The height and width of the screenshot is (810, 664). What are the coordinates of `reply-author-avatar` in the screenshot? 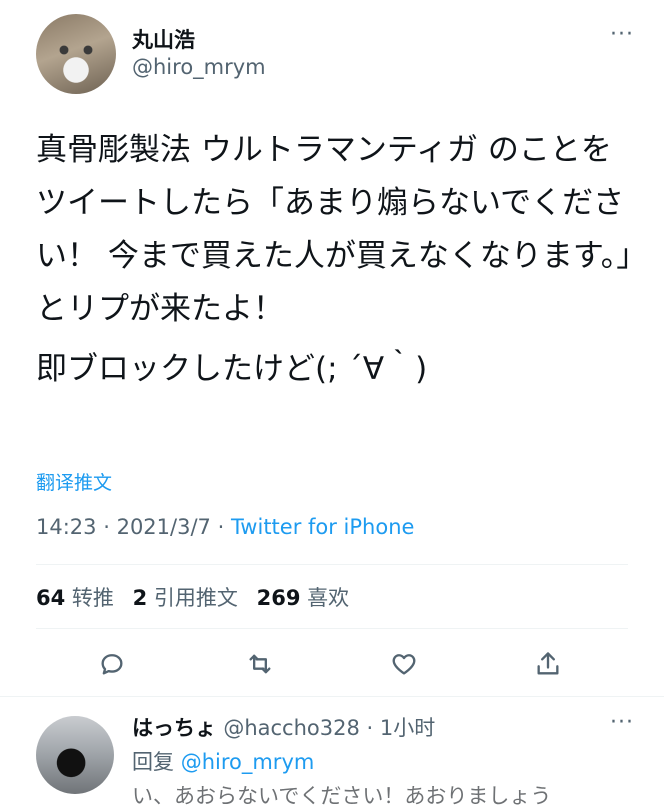 It's located at (75, 755).